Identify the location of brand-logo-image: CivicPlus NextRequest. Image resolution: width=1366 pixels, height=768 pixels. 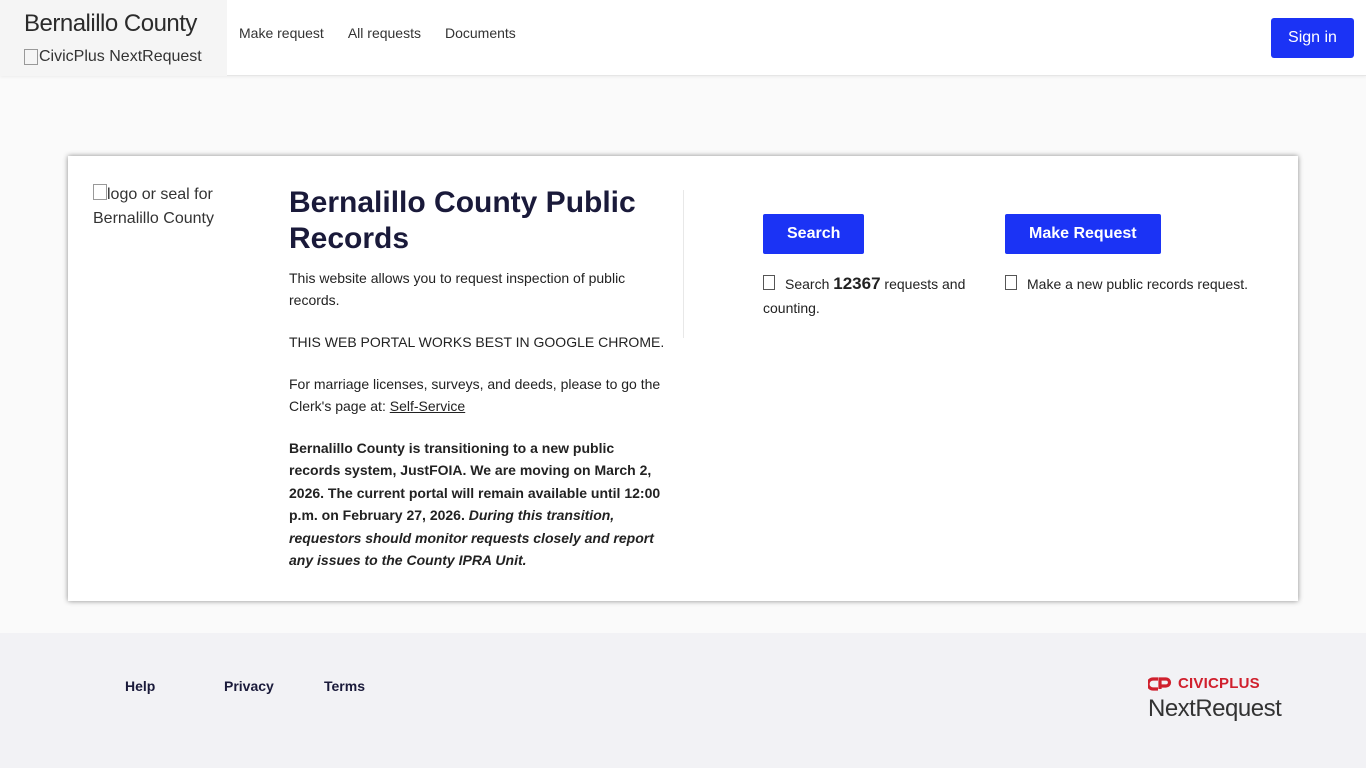
(113, 57).